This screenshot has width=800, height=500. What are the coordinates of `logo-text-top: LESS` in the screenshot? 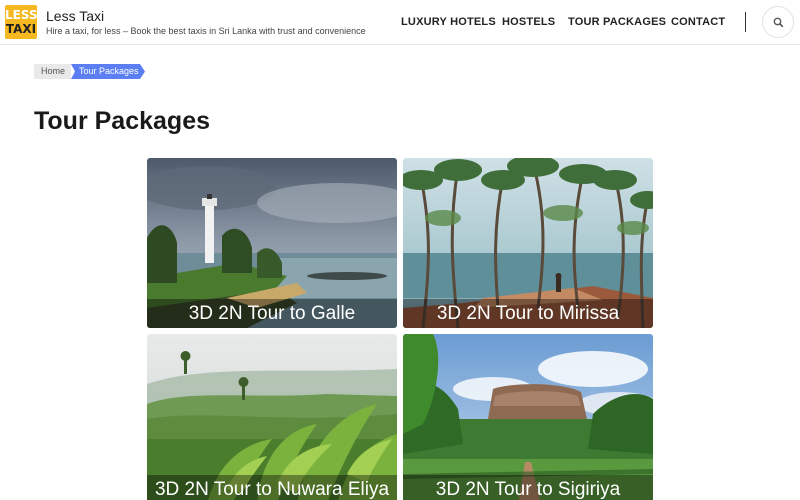 It's located at (21, 15).